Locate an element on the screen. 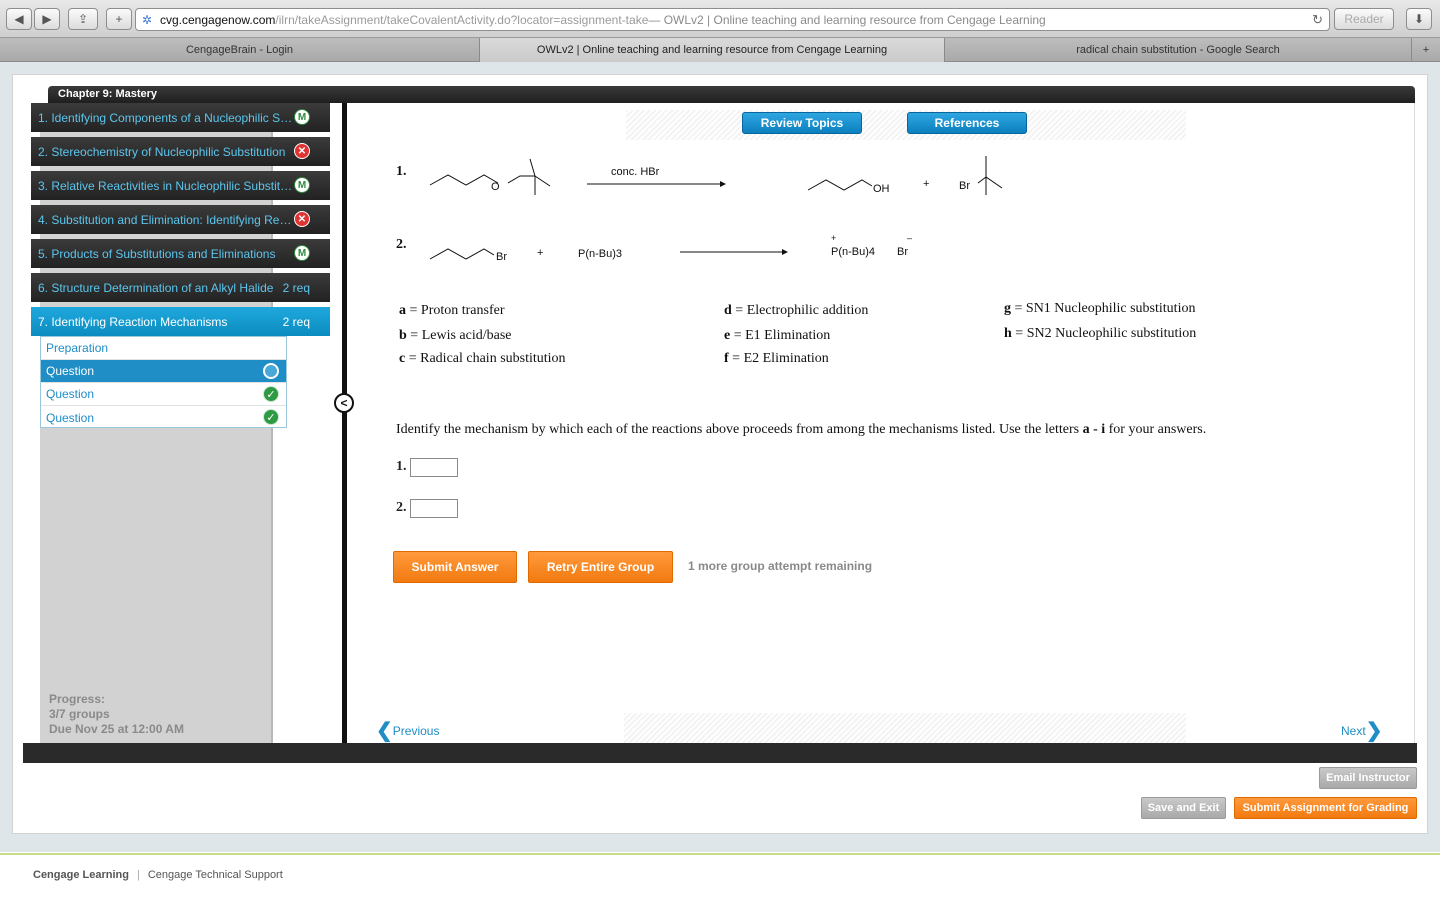 The height and width of the screenshot is (900, 1440). mechanism-a: a = Proton transfer is located at coordinates (452, 310).